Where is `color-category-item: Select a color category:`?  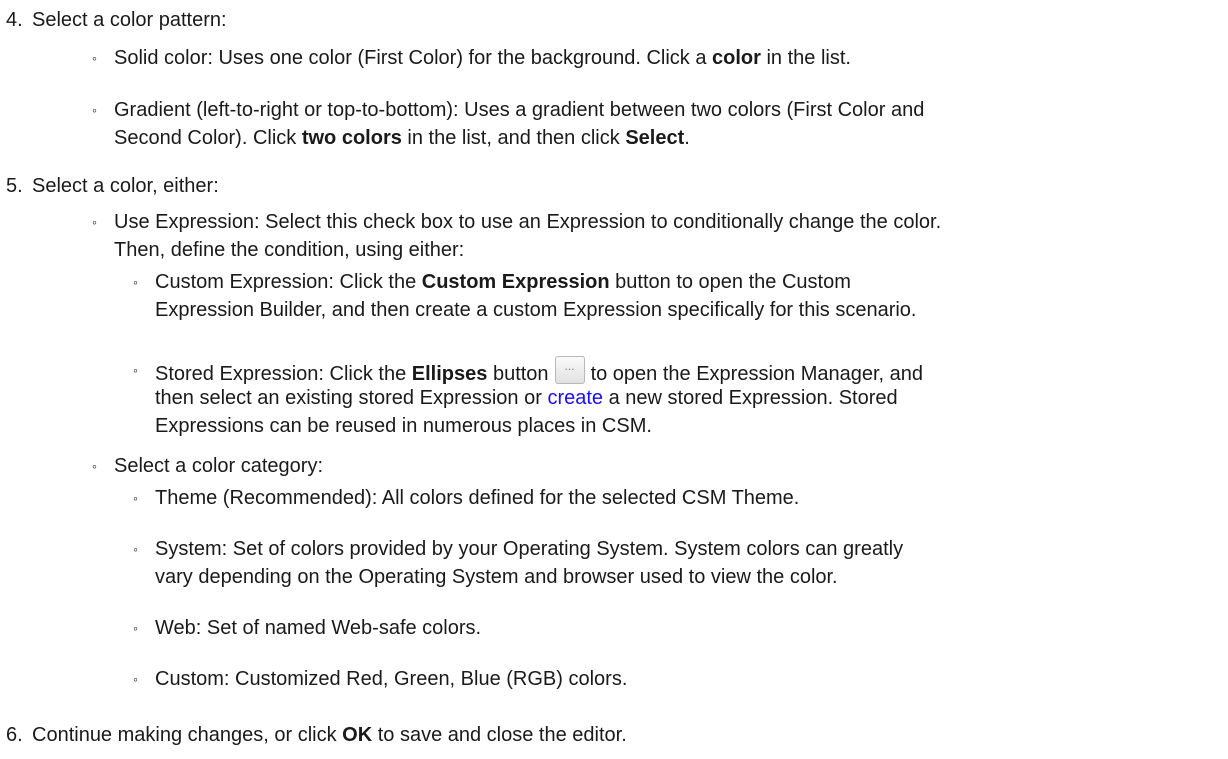
color-category-item: Select a color category: is located at coordinates (207, 466).